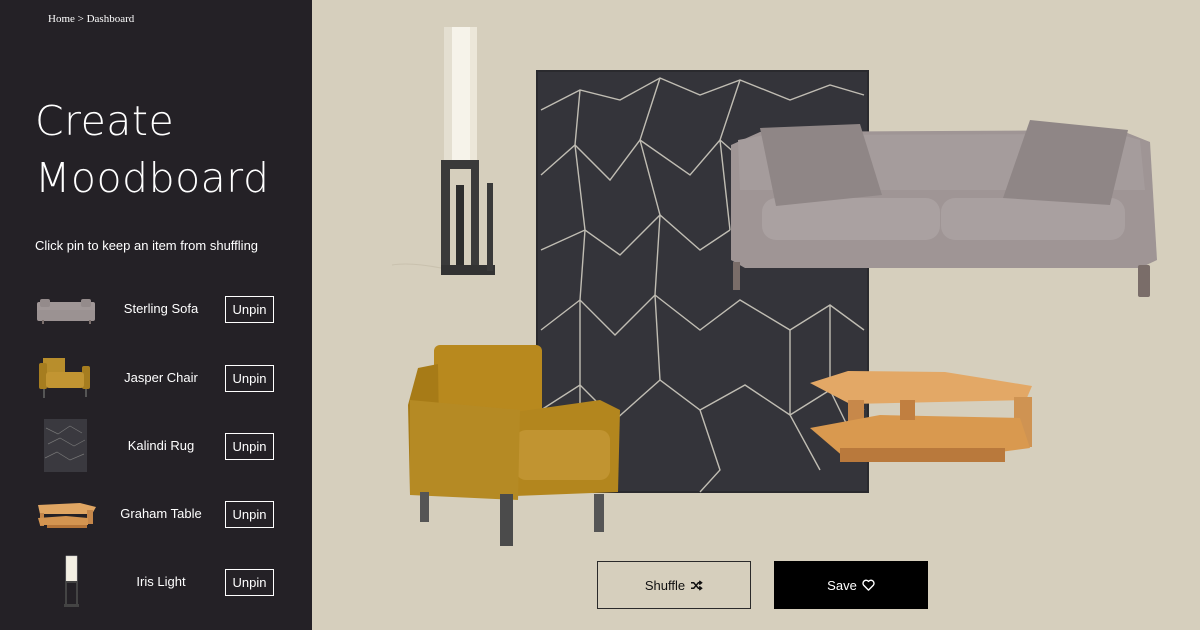  I want to click on pinned-item-sterling-sofa: Sterling Sofa Unpin, so click(154, 309).